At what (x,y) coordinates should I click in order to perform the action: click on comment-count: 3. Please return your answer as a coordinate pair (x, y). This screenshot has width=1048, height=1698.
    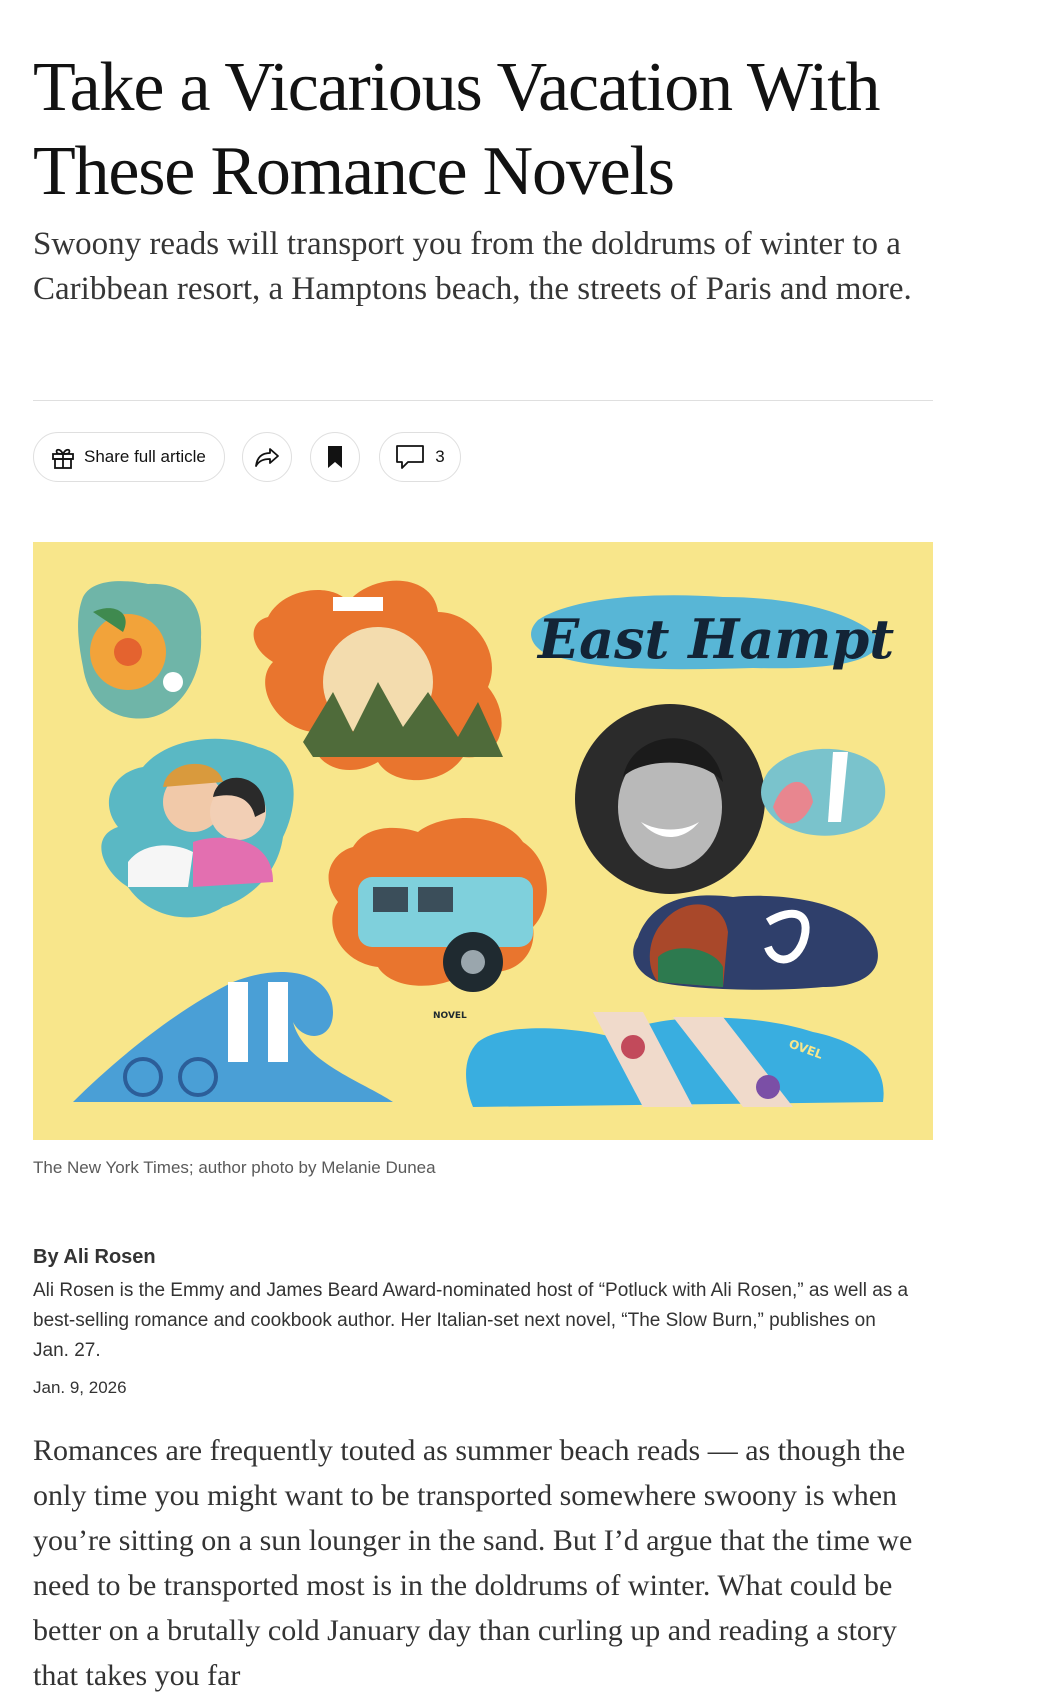
    Looking at the image, I should click on (440, 456).